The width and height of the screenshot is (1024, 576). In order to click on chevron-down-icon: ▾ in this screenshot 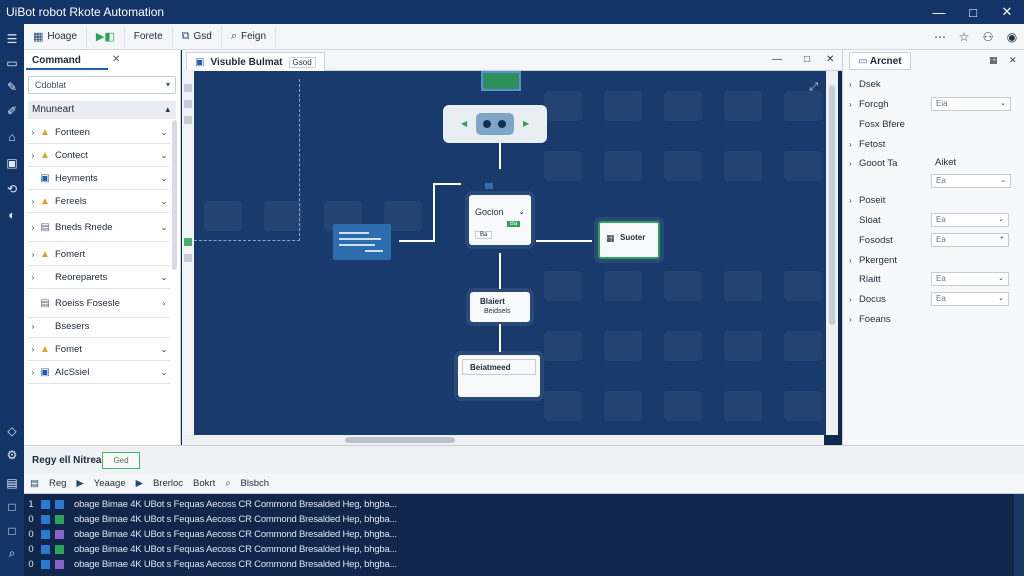, I will do `click(168, 84)`.